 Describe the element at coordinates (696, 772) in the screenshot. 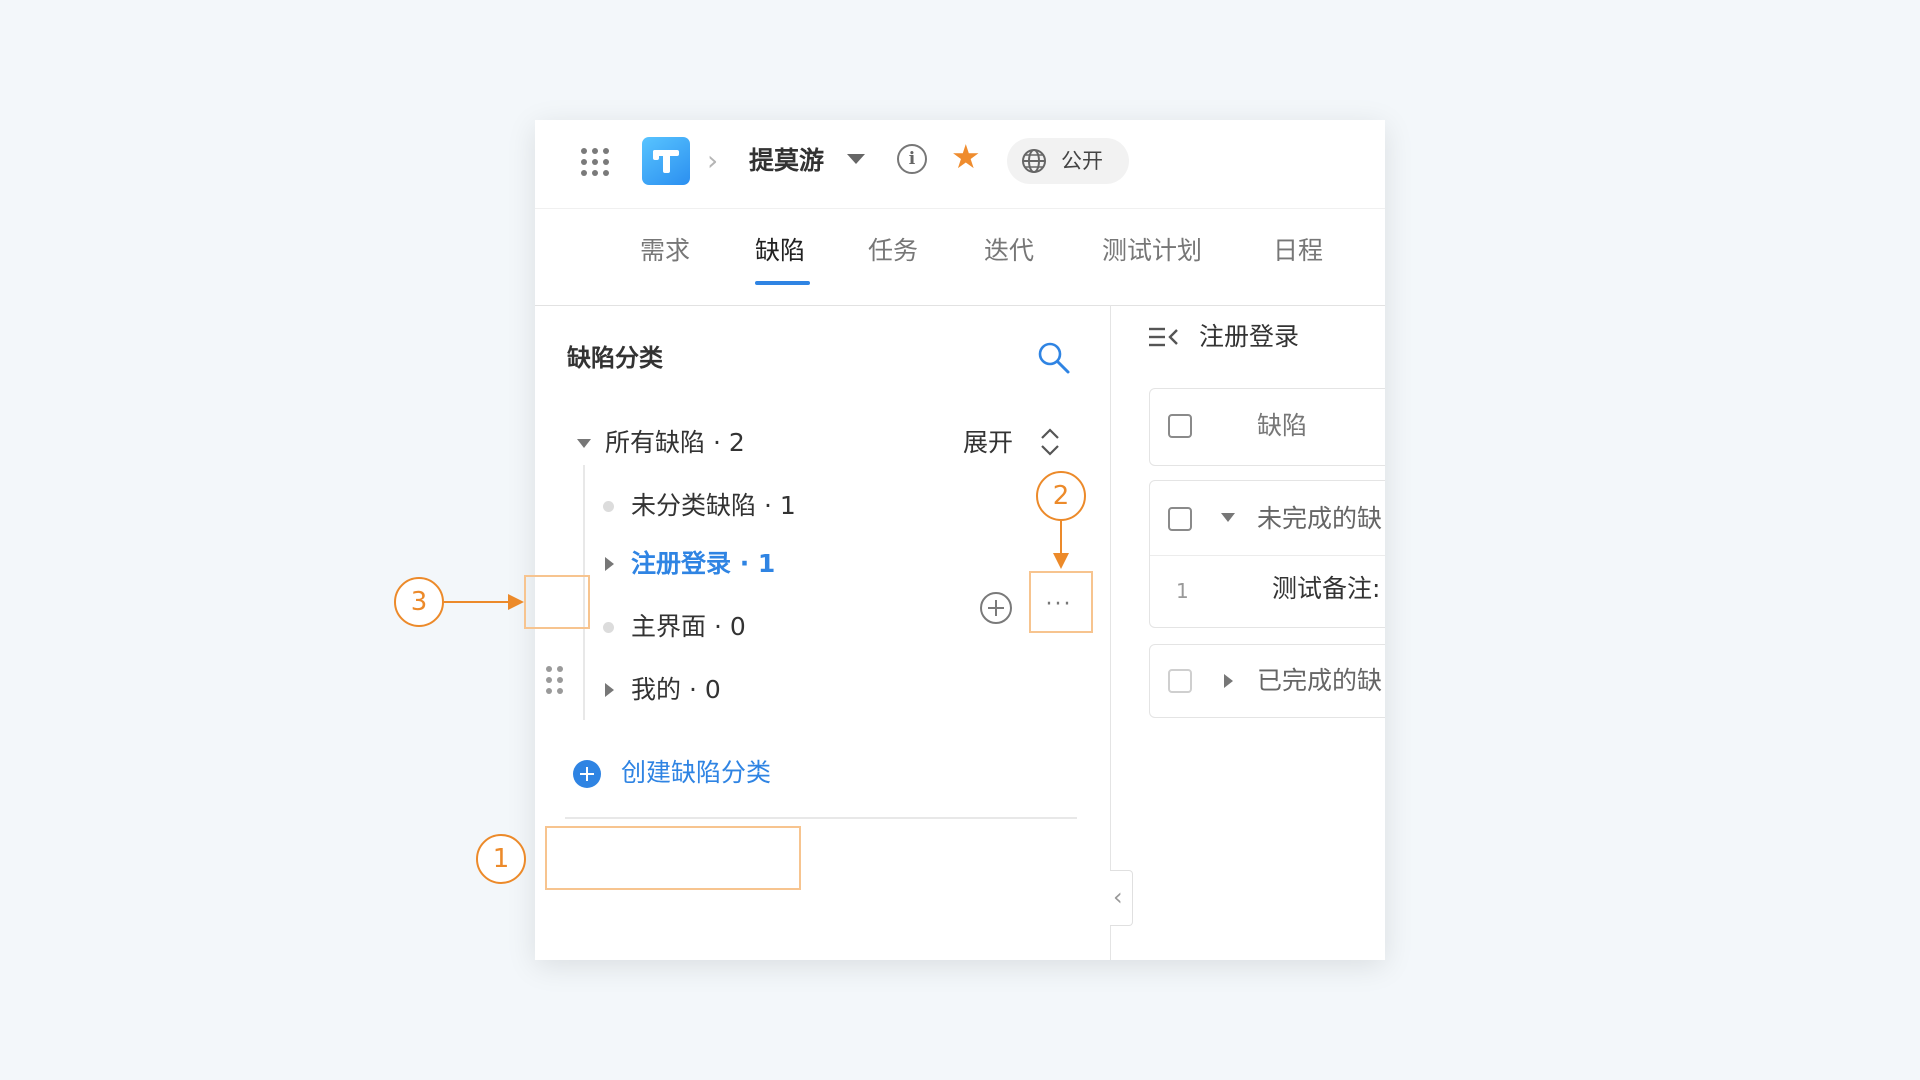

I see `create-category-label: 创建缺陷分类` at that location.